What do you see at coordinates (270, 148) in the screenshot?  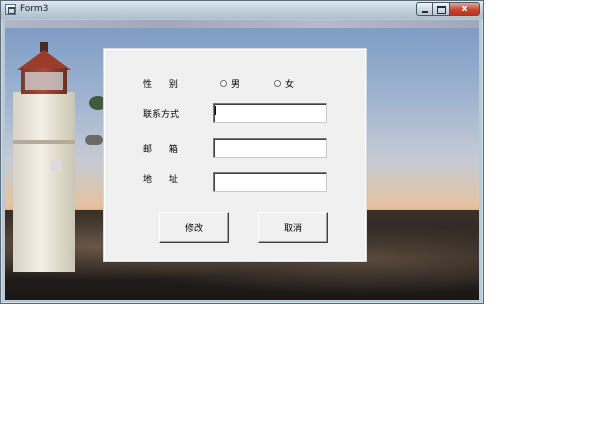 I see `email-input` at bounding box center [270, 148].